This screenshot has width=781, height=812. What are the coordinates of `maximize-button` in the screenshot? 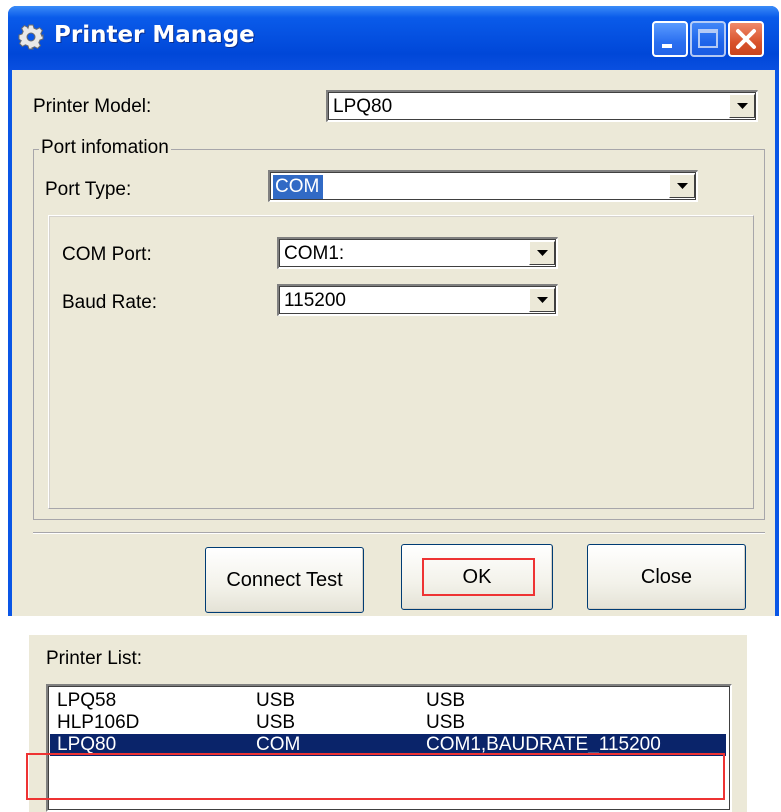 It's located at (708, 39).